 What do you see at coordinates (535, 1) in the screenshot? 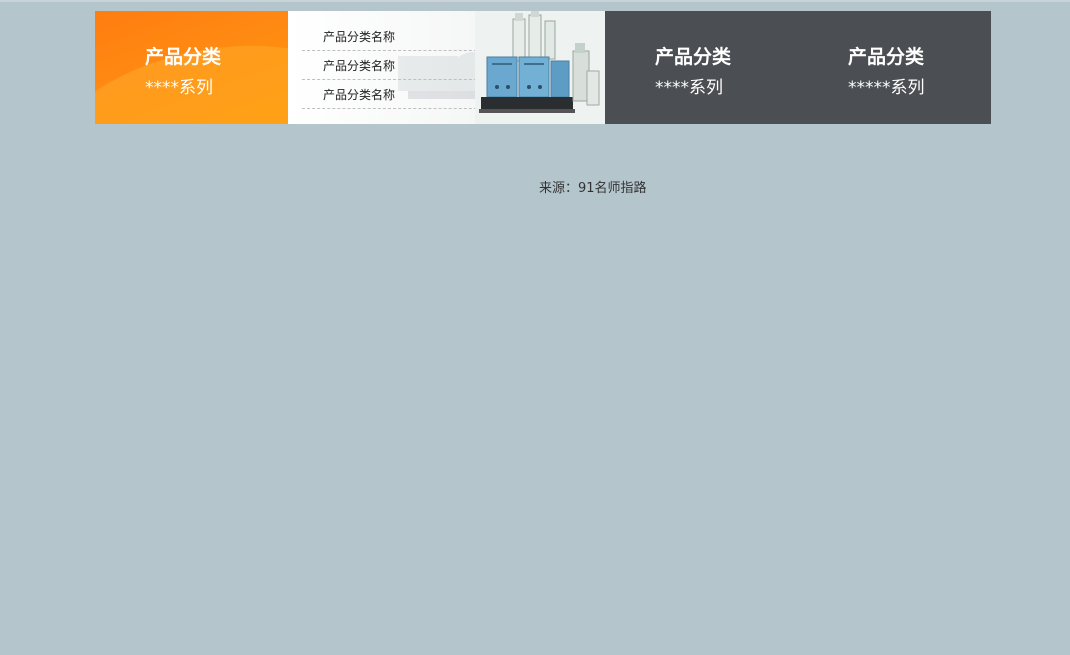
I see `top-border-line` at bounding box center [535, 1].